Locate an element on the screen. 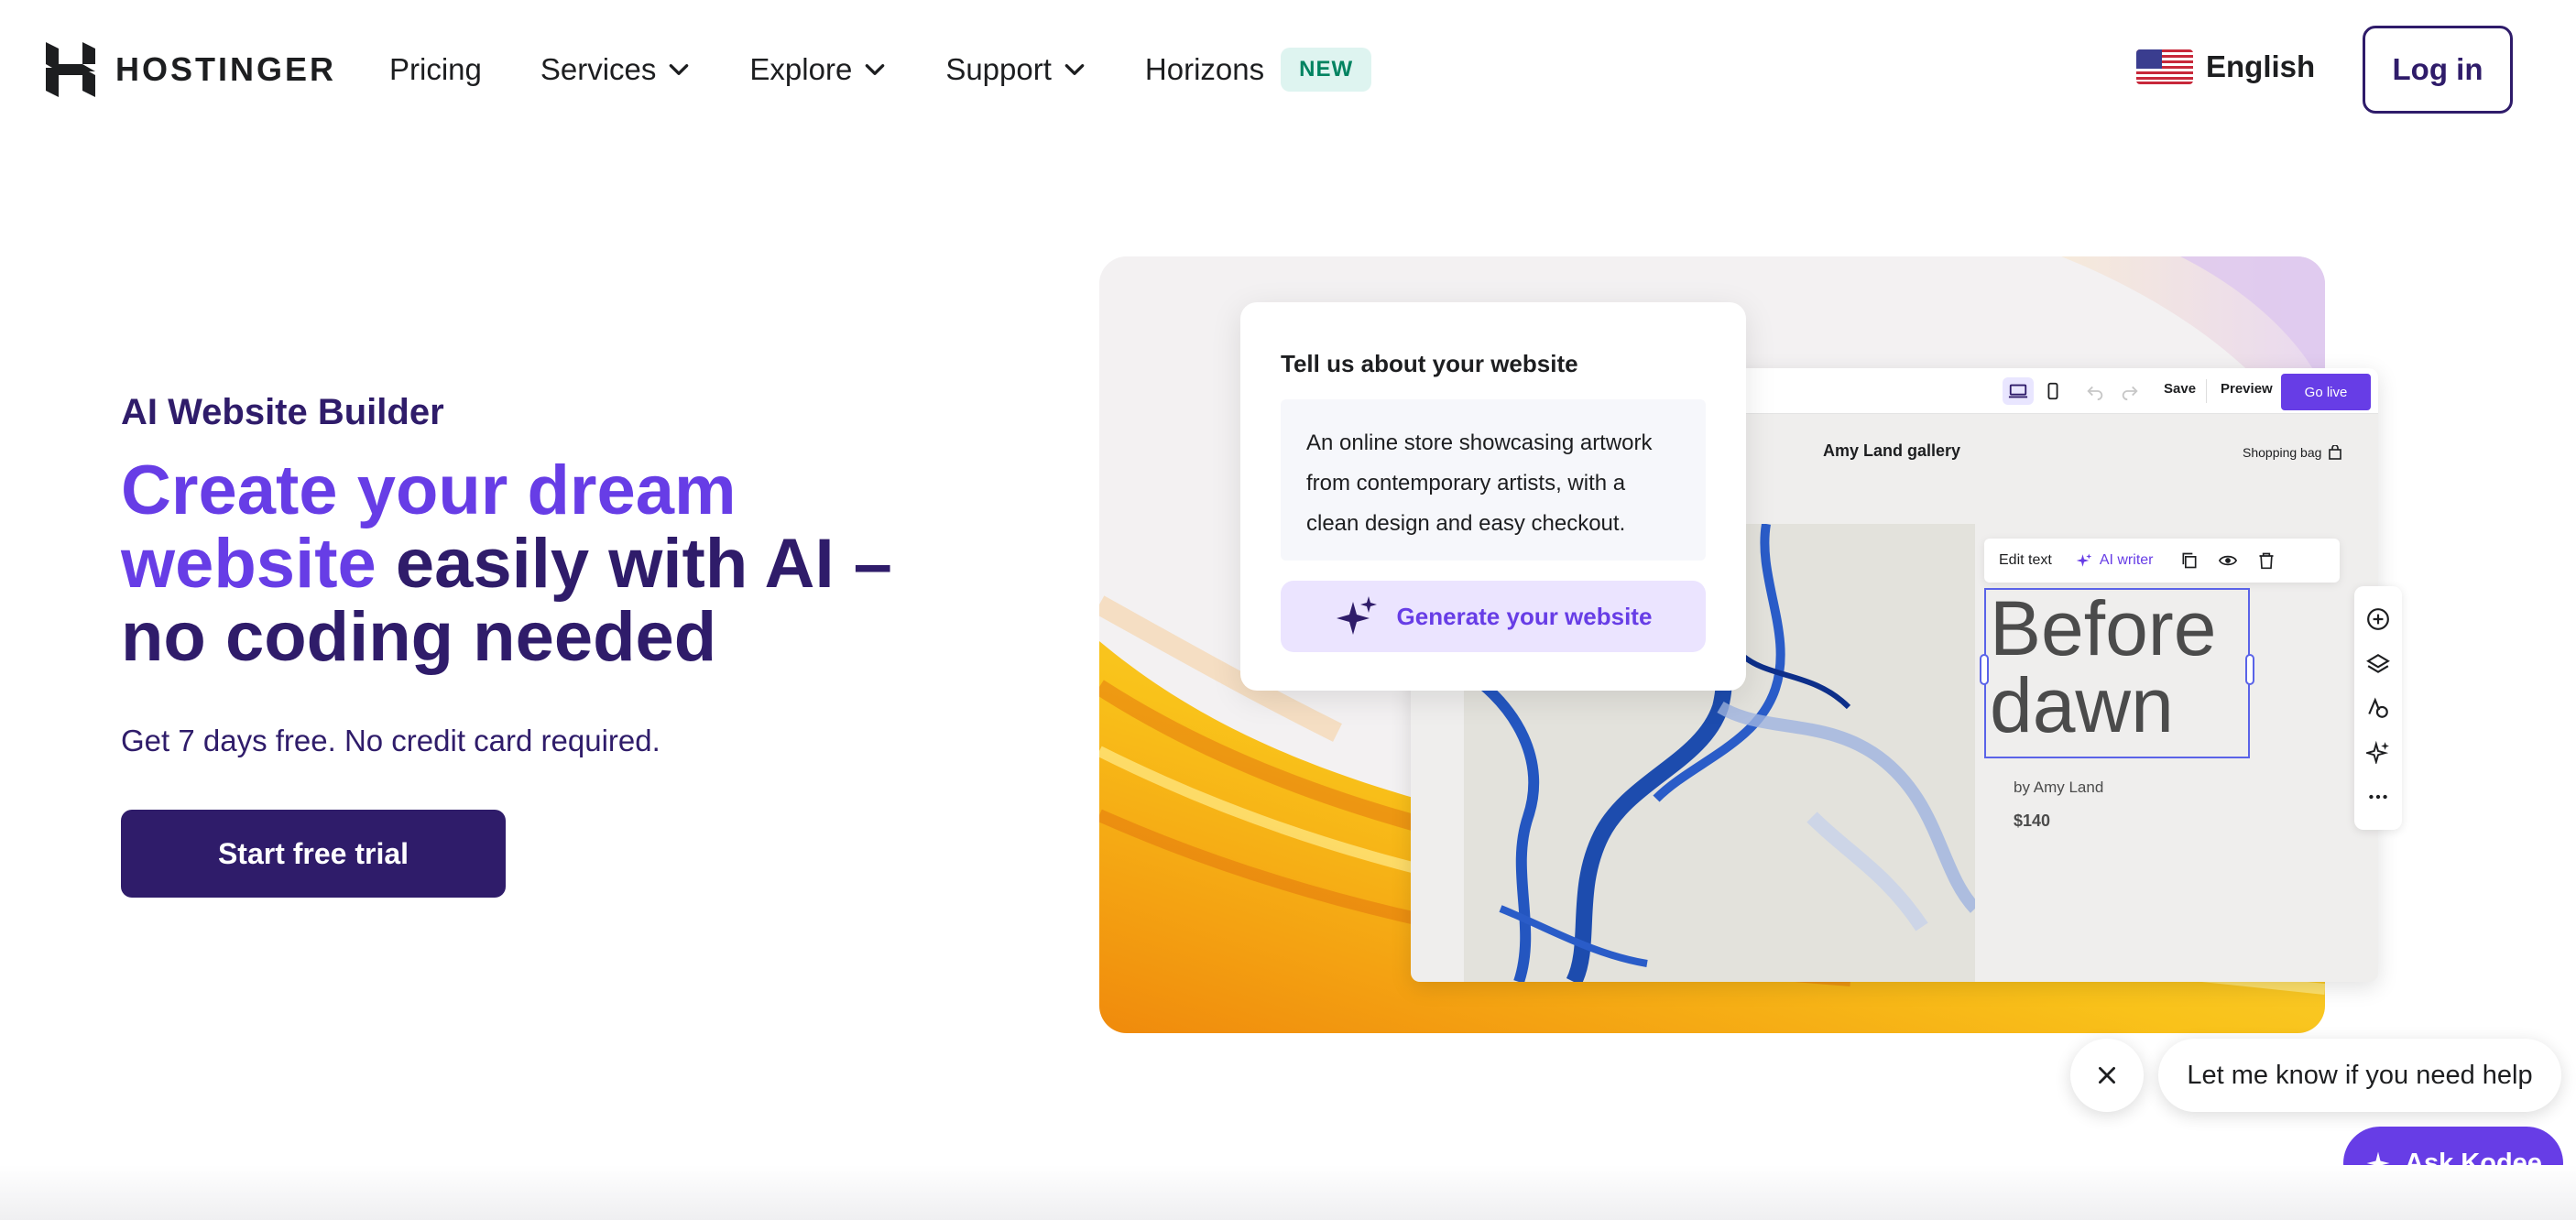 Image resolution: width=2576 pixels, height=1220 pixels. save-button: Save is located at coordinates (2180, 389).